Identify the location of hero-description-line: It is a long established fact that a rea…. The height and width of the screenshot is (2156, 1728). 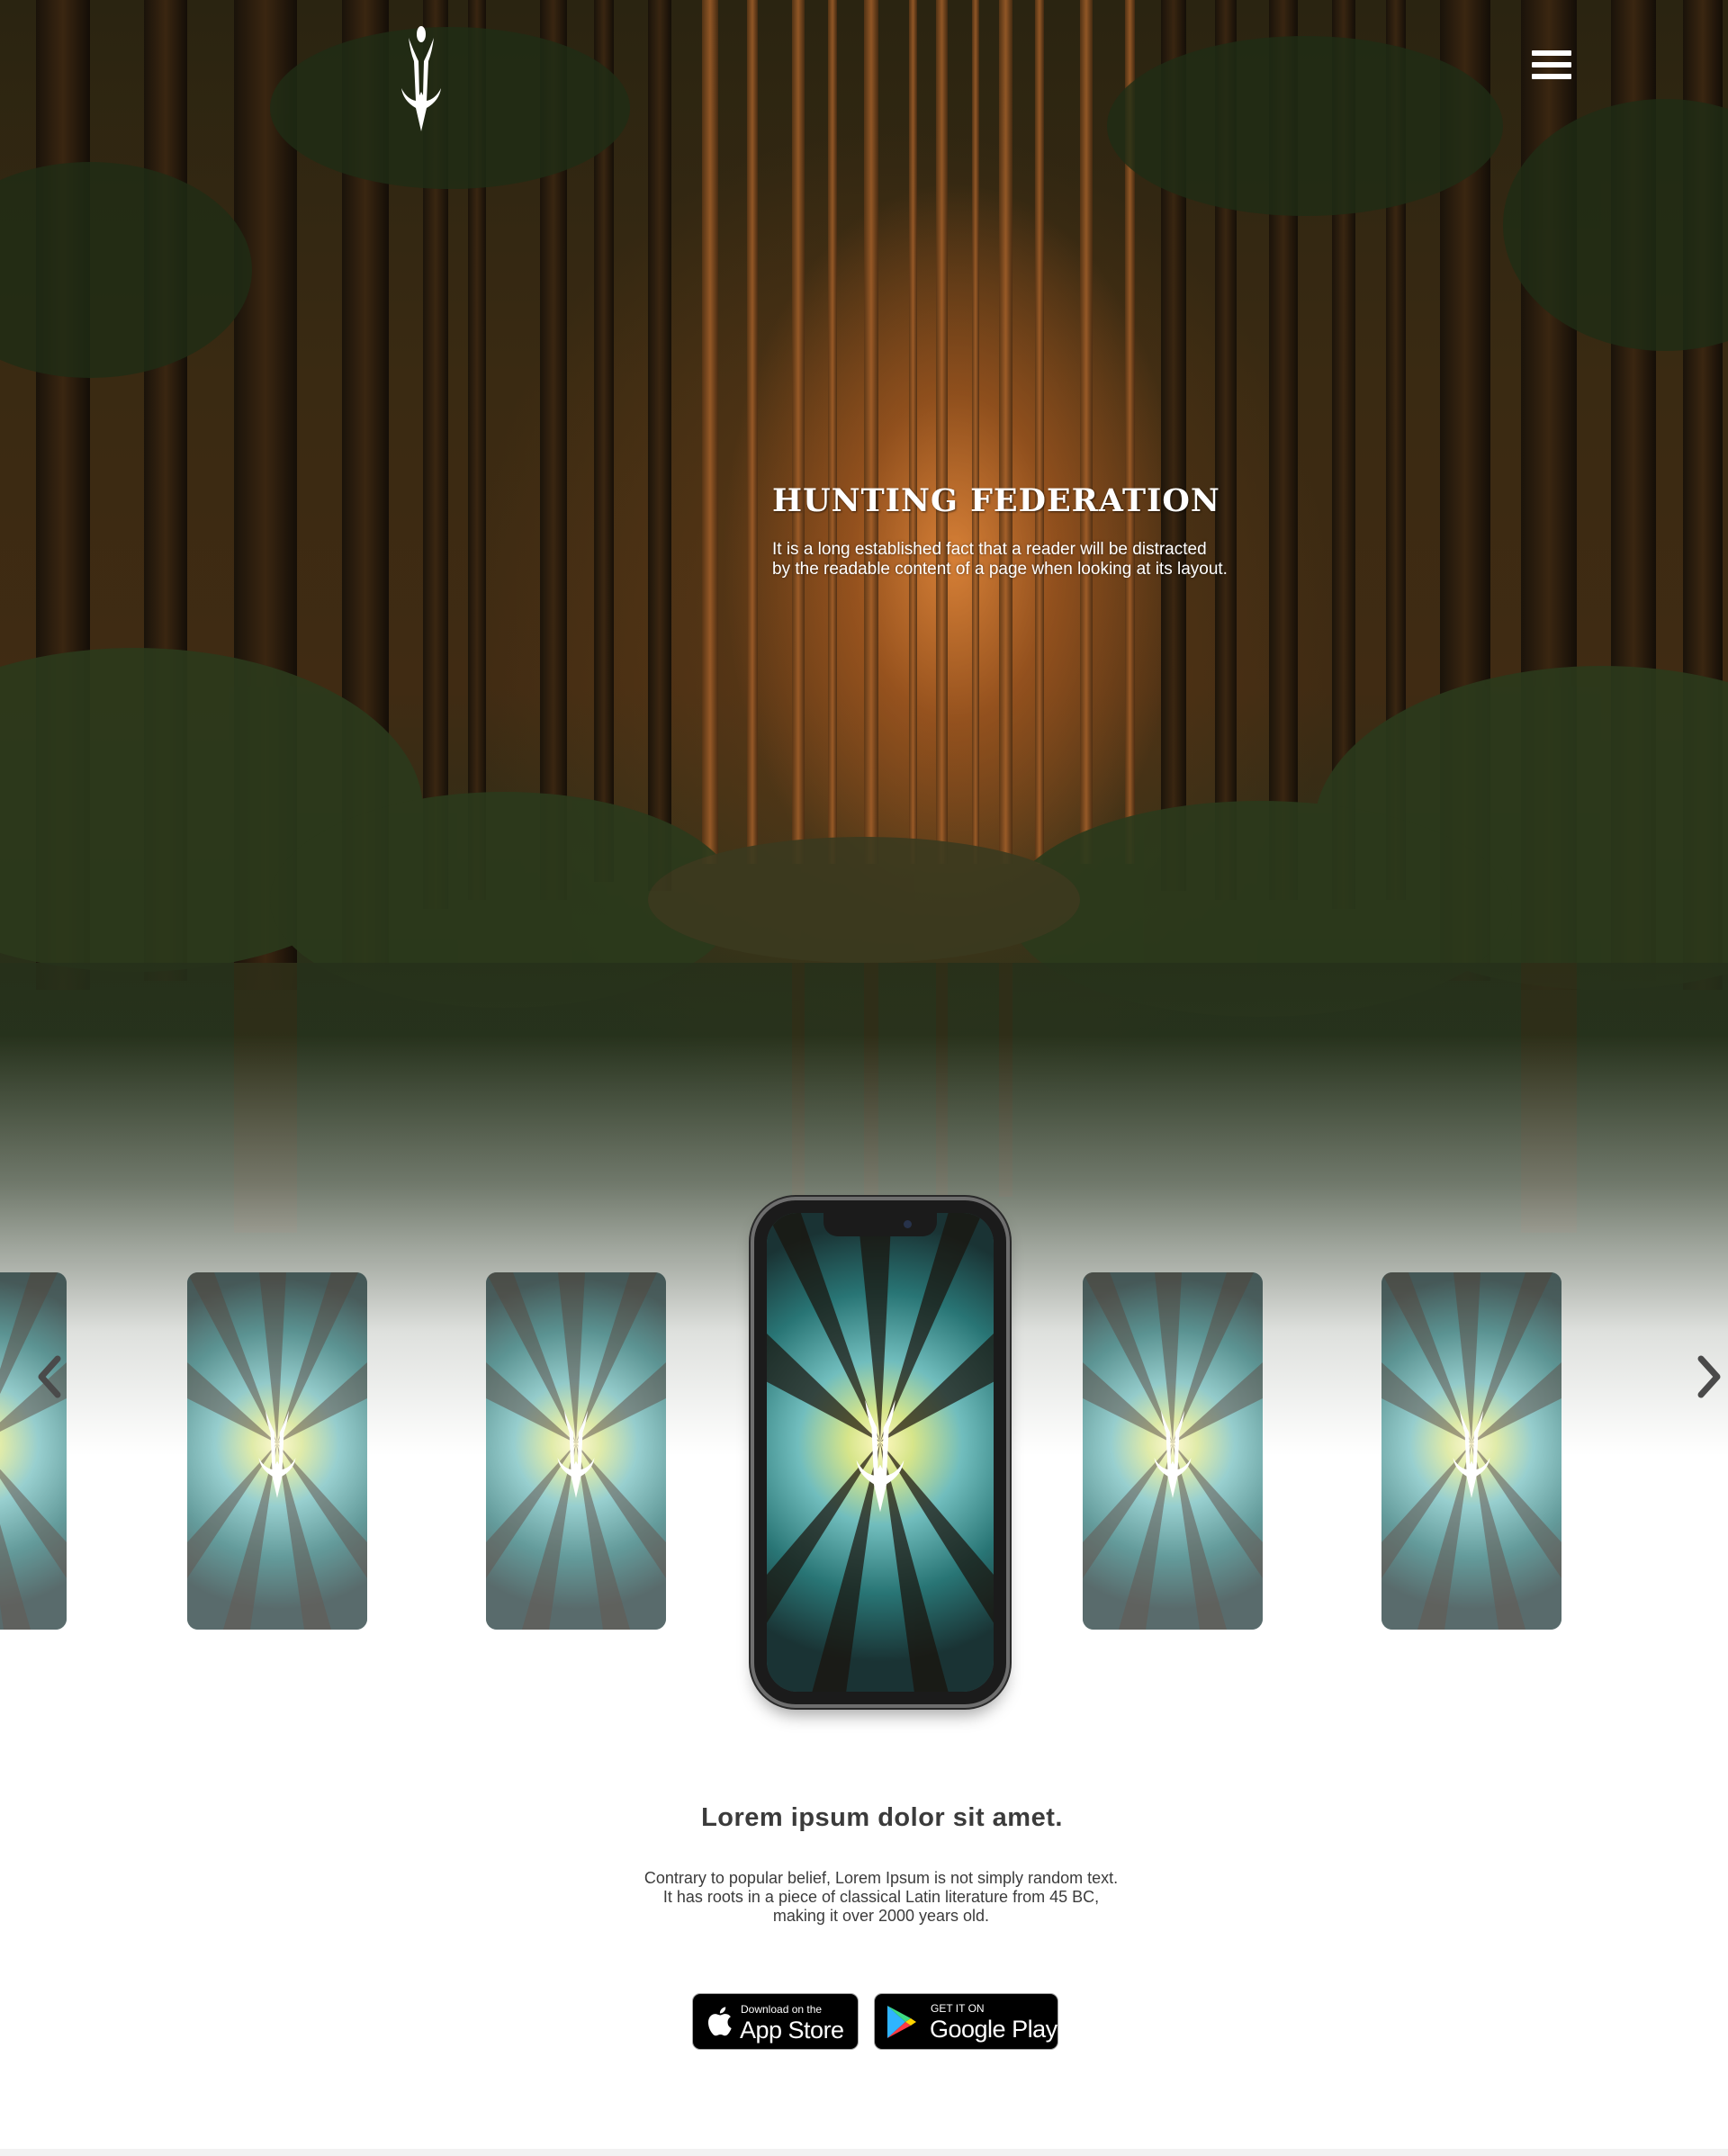
(990, 549).